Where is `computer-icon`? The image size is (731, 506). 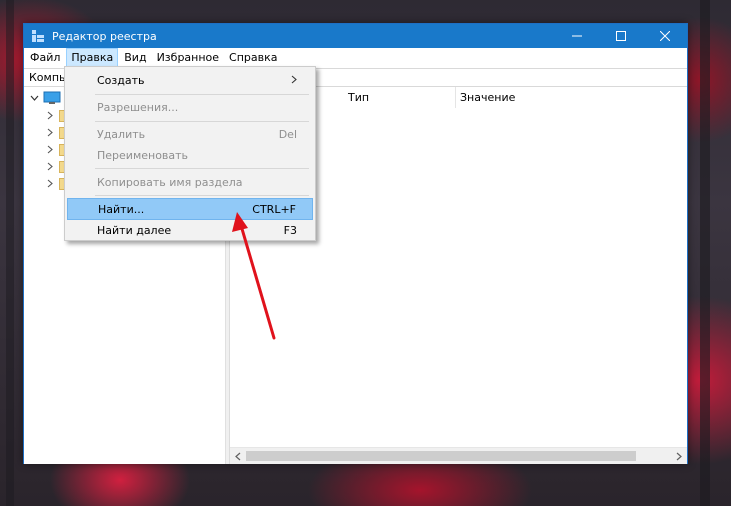 computer-icon is located at coordinates (52, 98).